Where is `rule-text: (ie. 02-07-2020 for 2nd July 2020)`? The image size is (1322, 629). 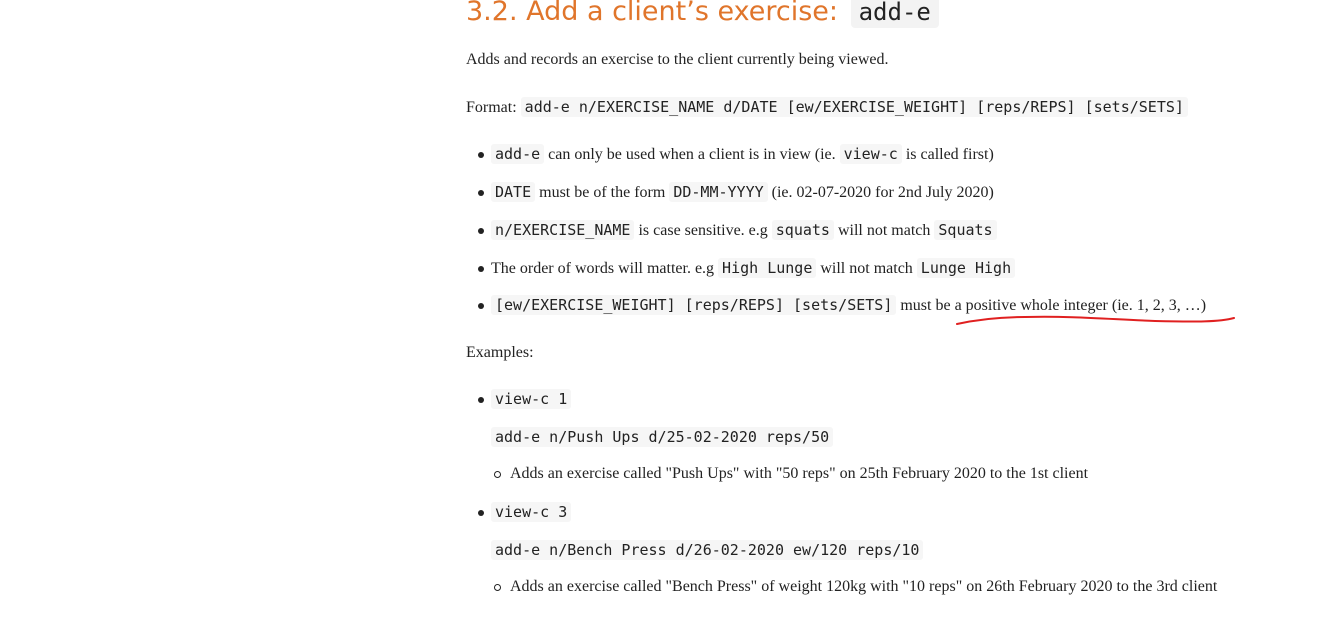
rule-text: (ie. 02-07-2020 for 2nd July 2020) is located at coordinates (882, 192).